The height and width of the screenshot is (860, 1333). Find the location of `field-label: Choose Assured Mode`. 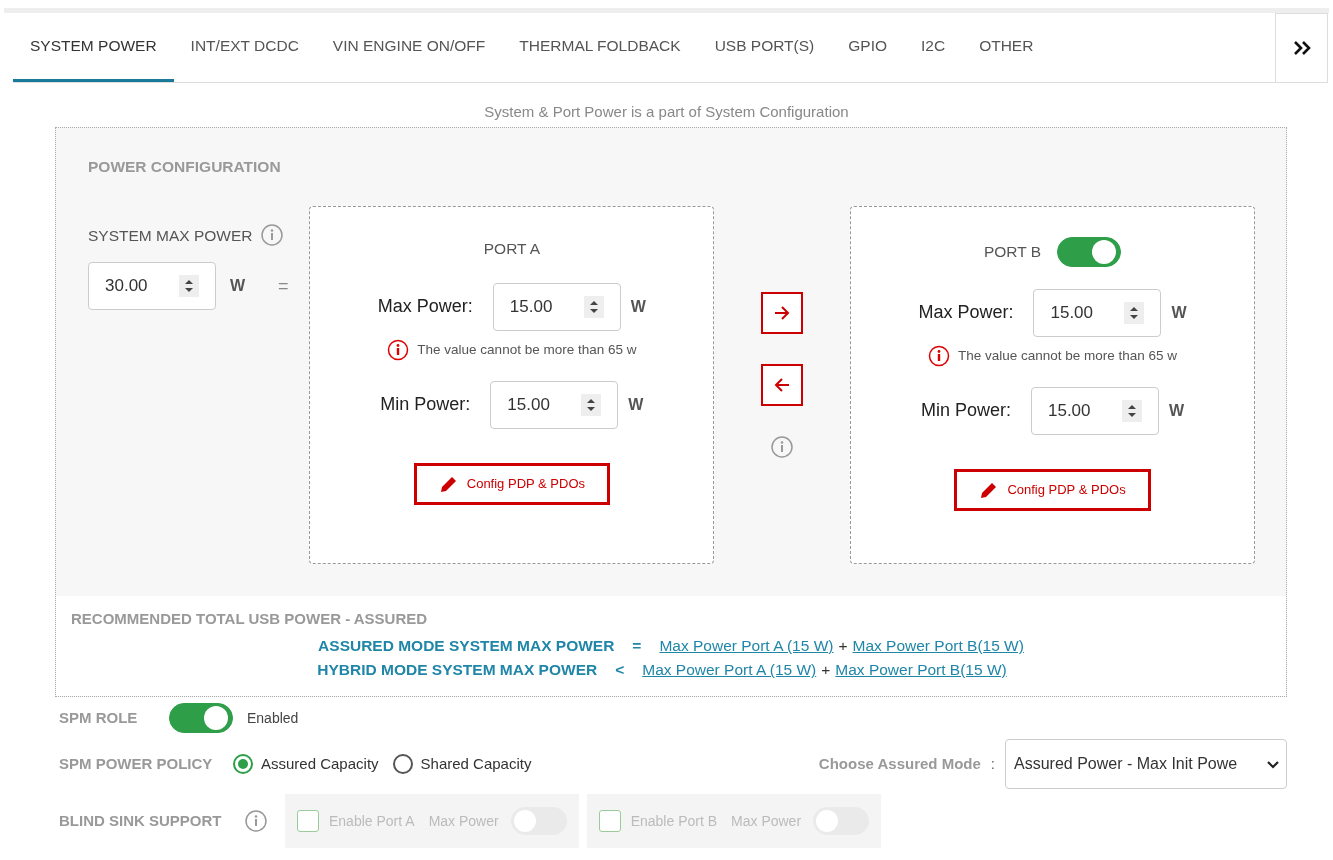

field-label: Choose Assured Mode is located at coordinates (899, 764).